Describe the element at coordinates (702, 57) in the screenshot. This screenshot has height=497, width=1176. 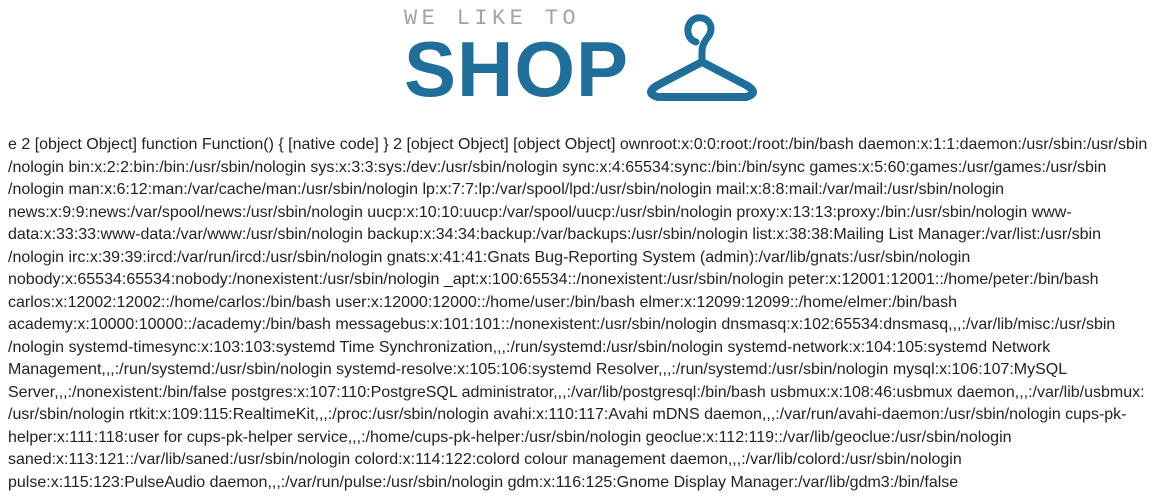
I see `hanger-icon` at that location.